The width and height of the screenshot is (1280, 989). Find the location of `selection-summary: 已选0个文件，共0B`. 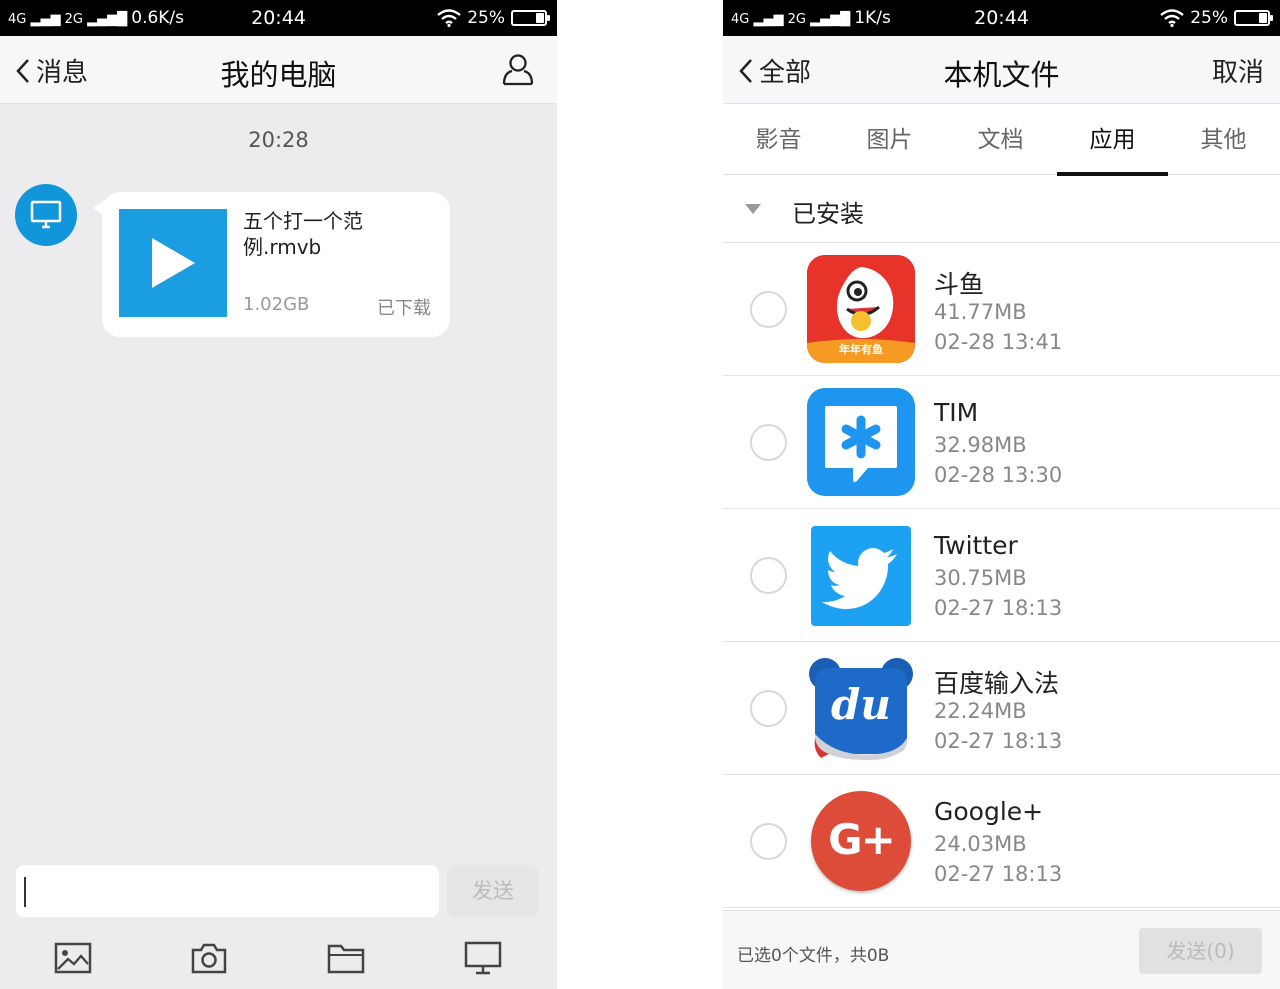

selection-summary: 已选0个文件，共0B is located at coordinates (813, 956).